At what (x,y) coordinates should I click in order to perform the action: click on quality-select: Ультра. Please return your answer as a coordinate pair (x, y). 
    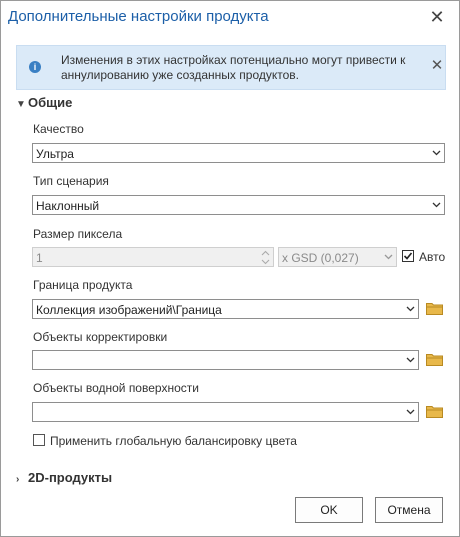
    Looking at the image, I should click on (238, 153).